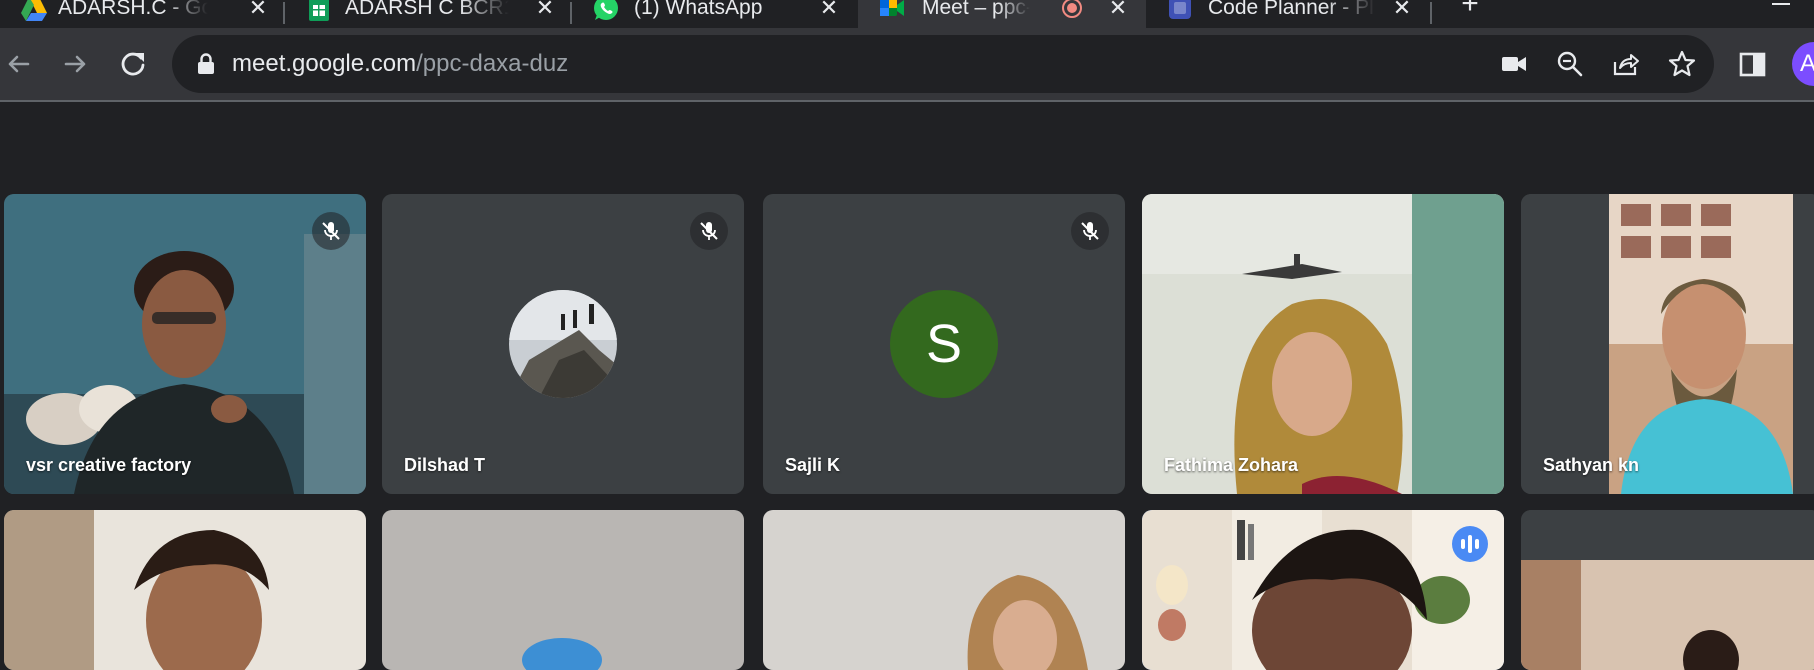 The width and height of the screenshot is (1814, 670). I want to click on avatar-letter: S, so click(944, 344).